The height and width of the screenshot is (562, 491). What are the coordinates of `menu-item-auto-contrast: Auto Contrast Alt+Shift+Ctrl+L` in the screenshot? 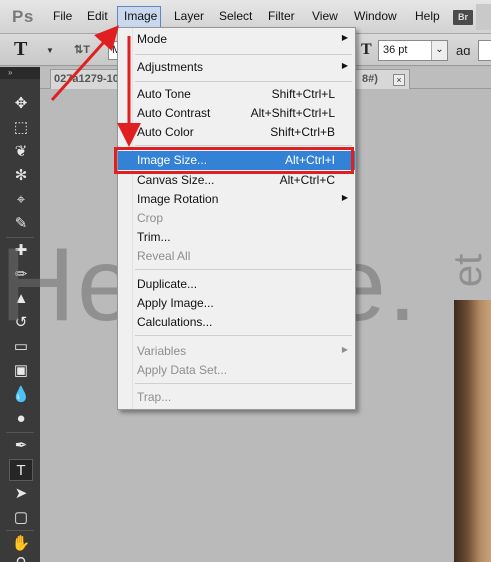 It's located at (236, 113).